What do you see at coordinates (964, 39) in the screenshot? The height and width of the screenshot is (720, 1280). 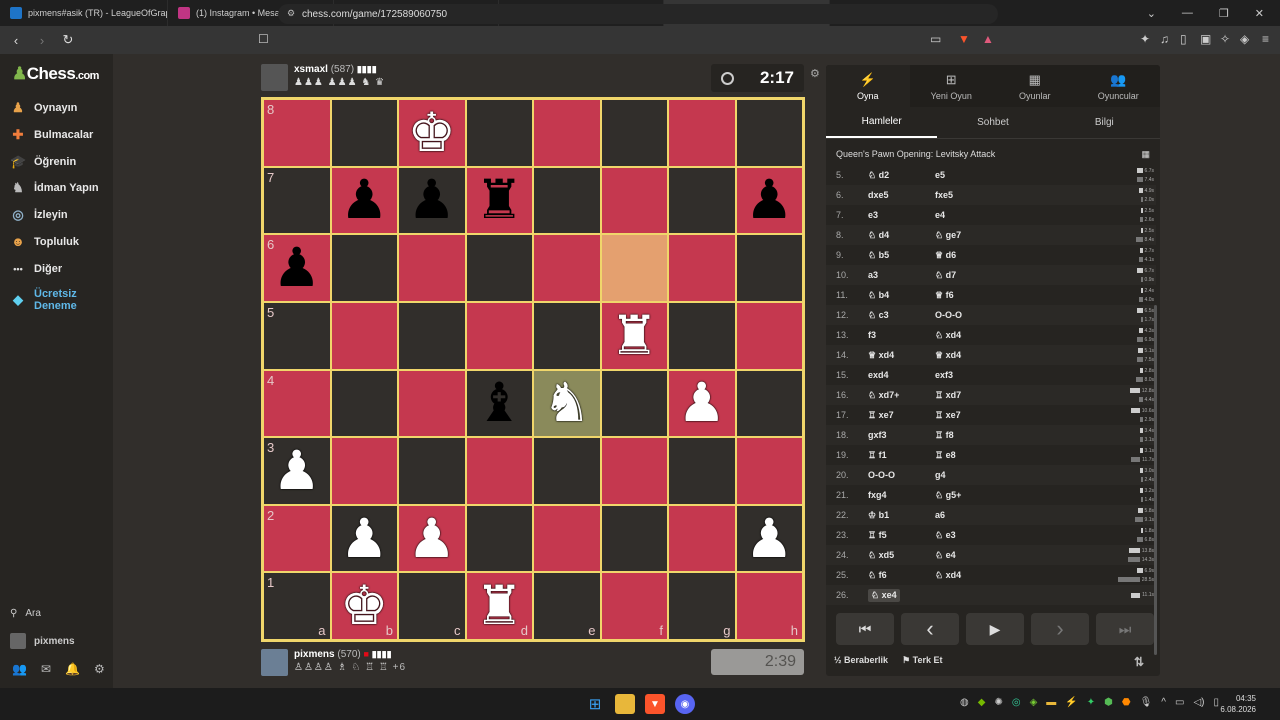 I see `brave-shield-icon: ▼` at bounding box center [964, 39].